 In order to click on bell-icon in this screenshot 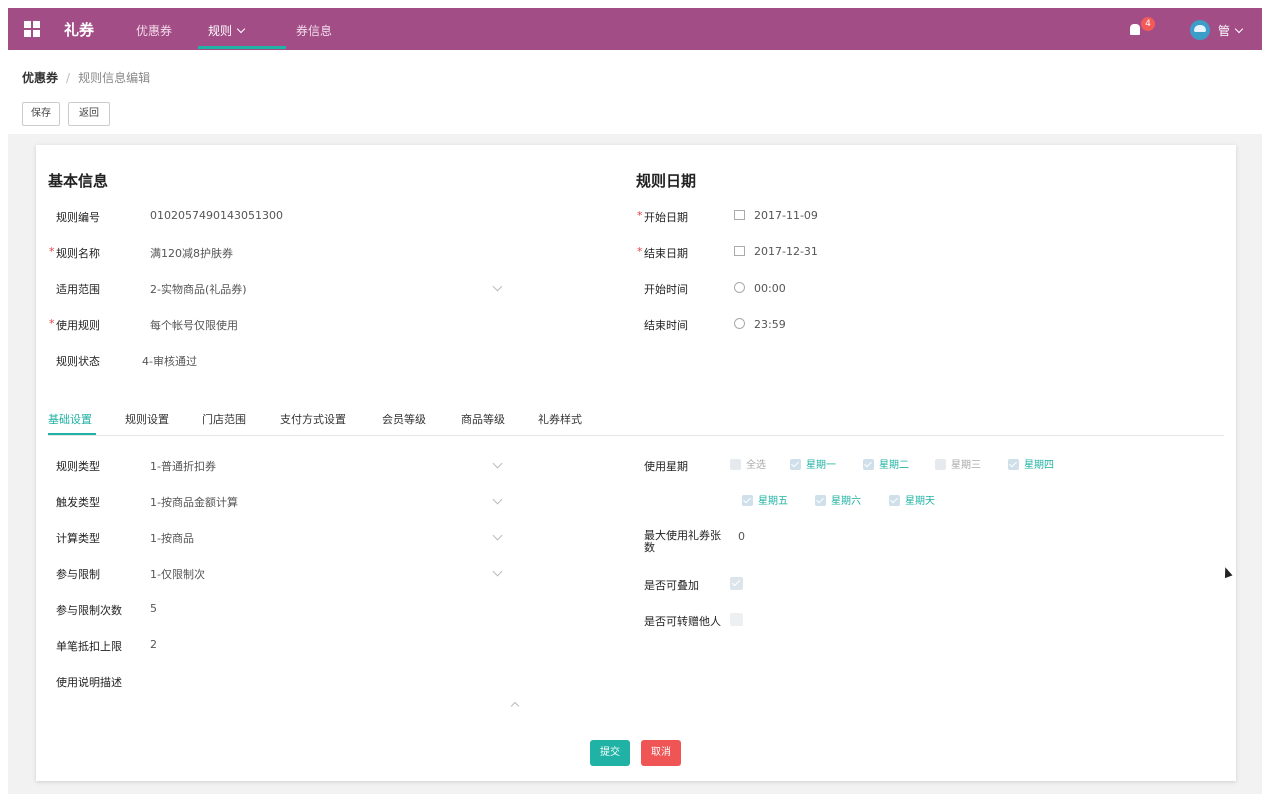, I will do `click(1135, 29)`.